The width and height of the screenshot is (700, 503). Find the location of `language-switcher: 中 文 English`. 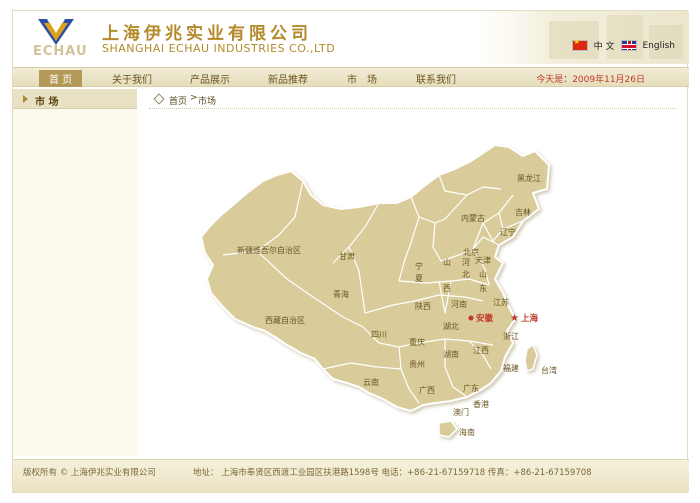

language-switcher: 中 文 English is located at coordinates (623, 45).